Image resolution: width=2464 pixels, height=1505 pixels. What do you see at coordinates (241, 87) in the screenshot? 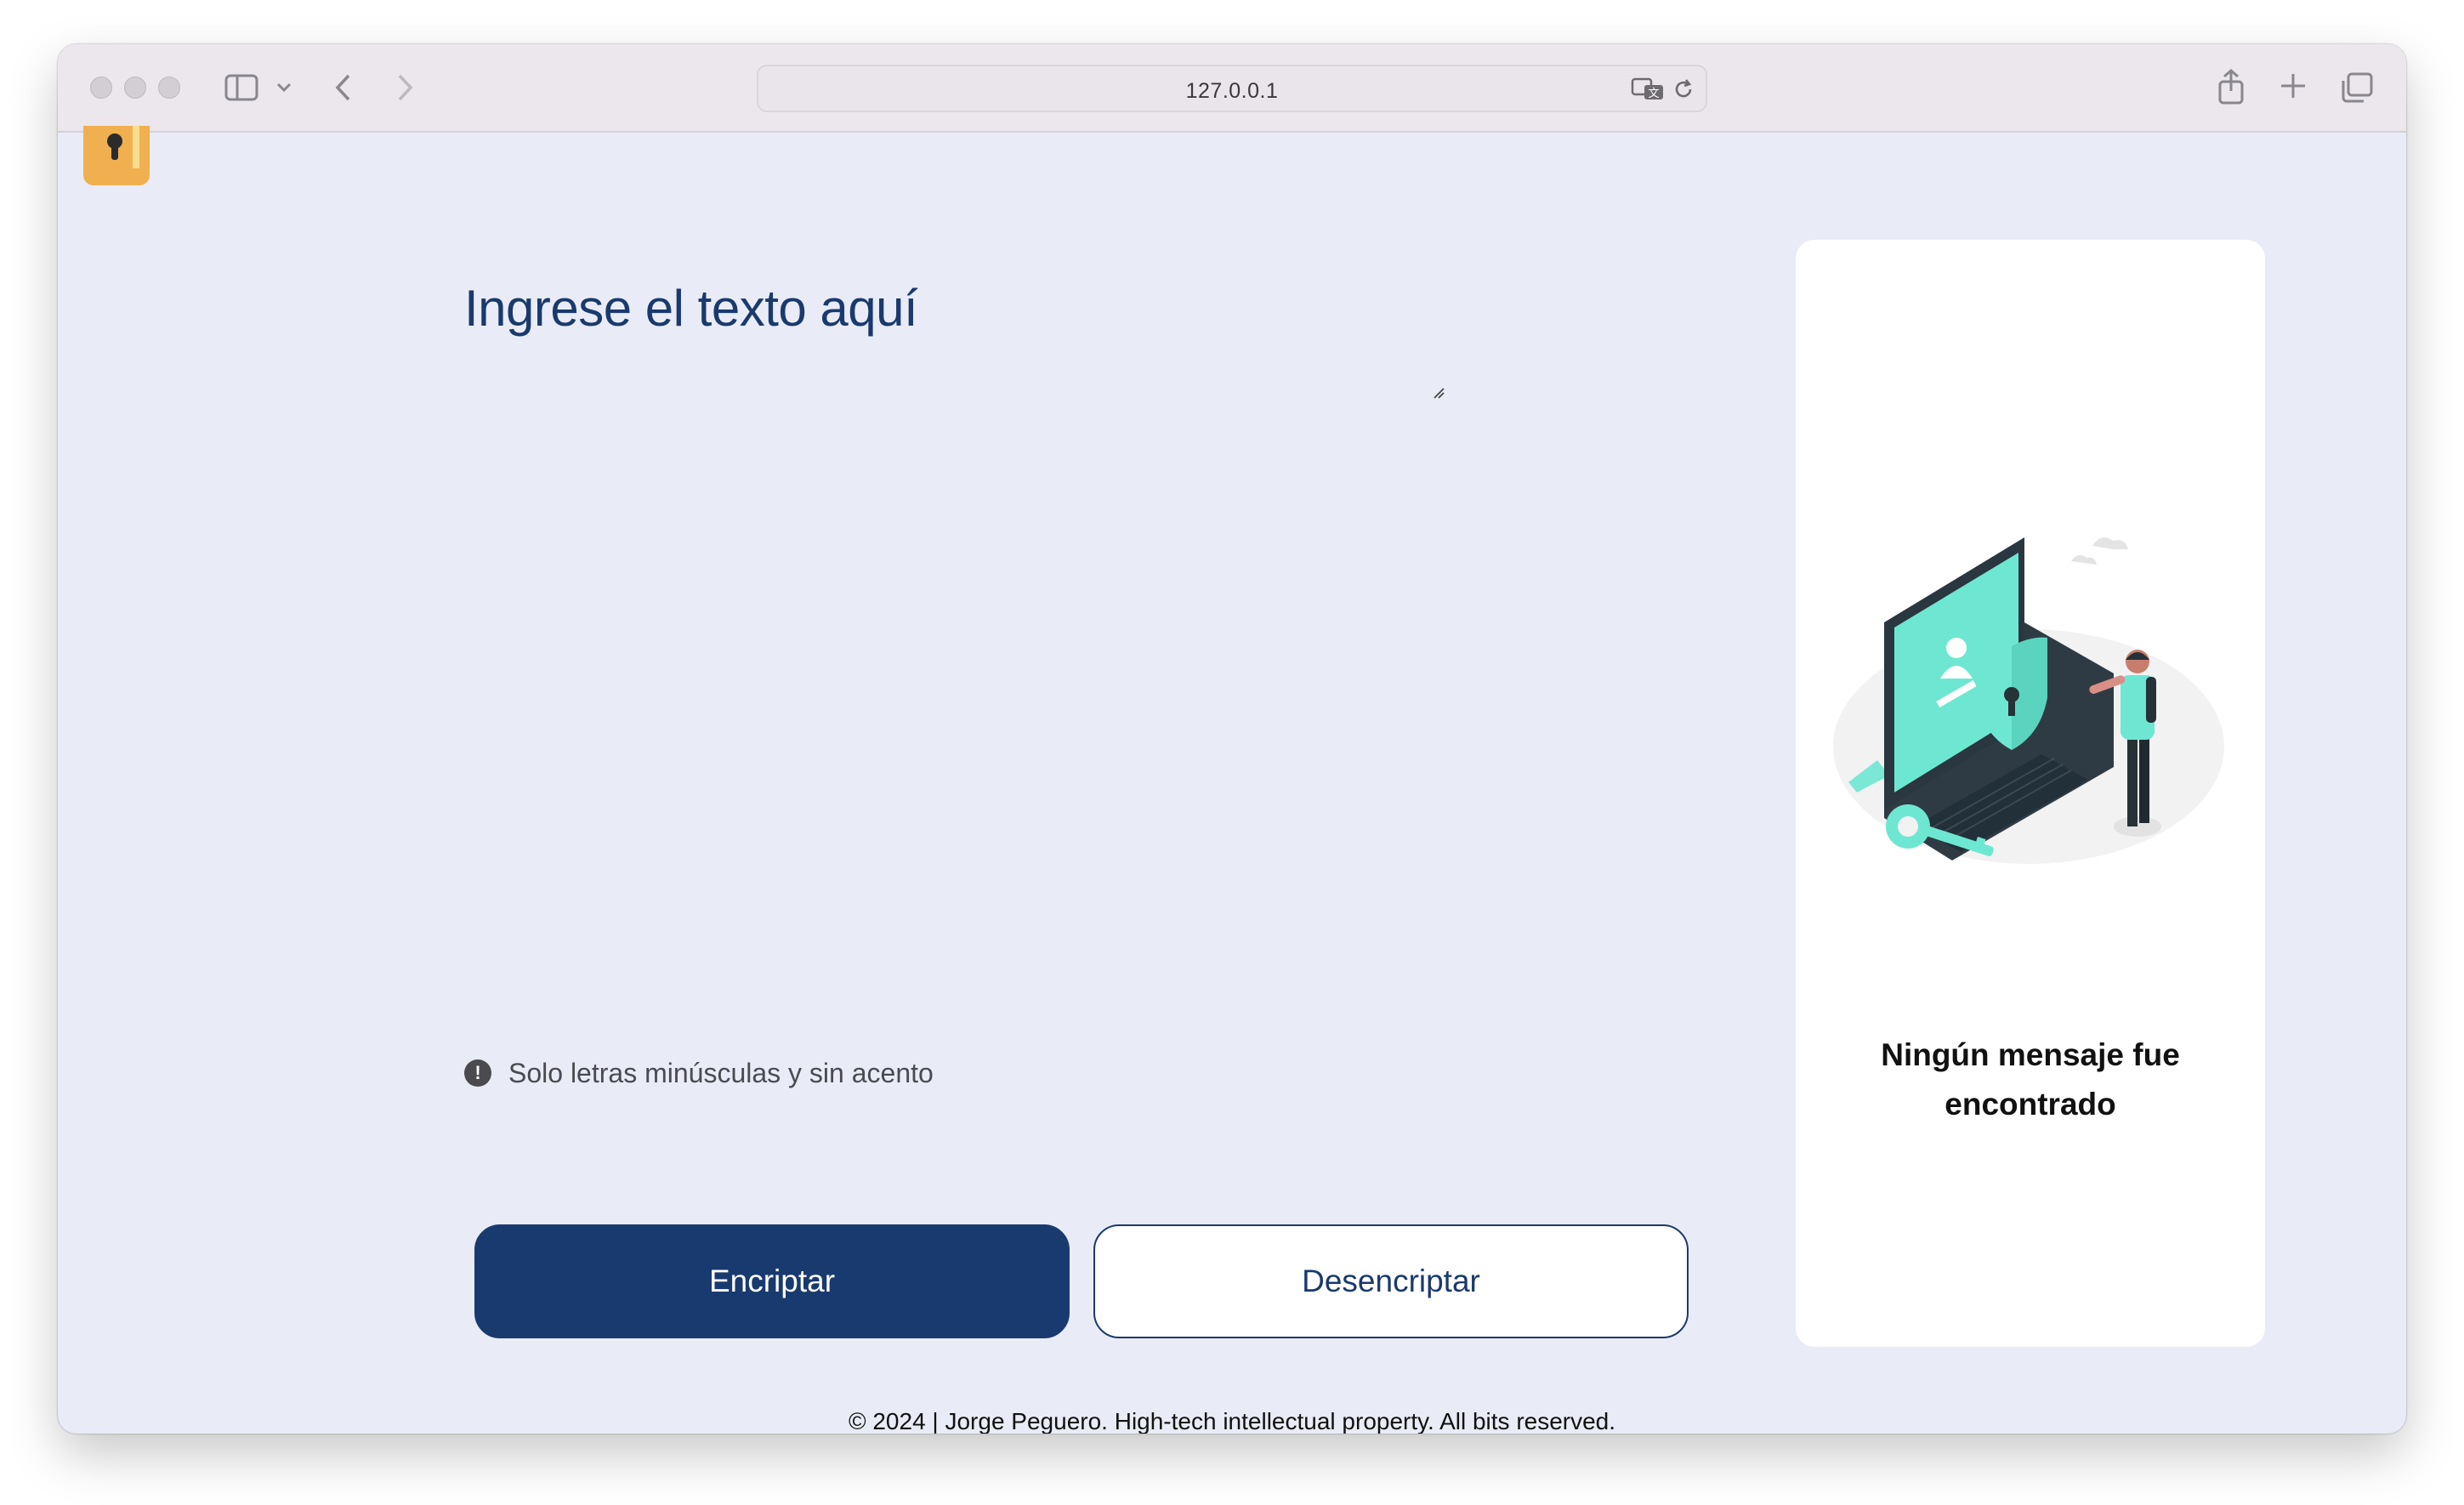
I see `sidebar-toggle-icon` at bounding box center [241, 87].